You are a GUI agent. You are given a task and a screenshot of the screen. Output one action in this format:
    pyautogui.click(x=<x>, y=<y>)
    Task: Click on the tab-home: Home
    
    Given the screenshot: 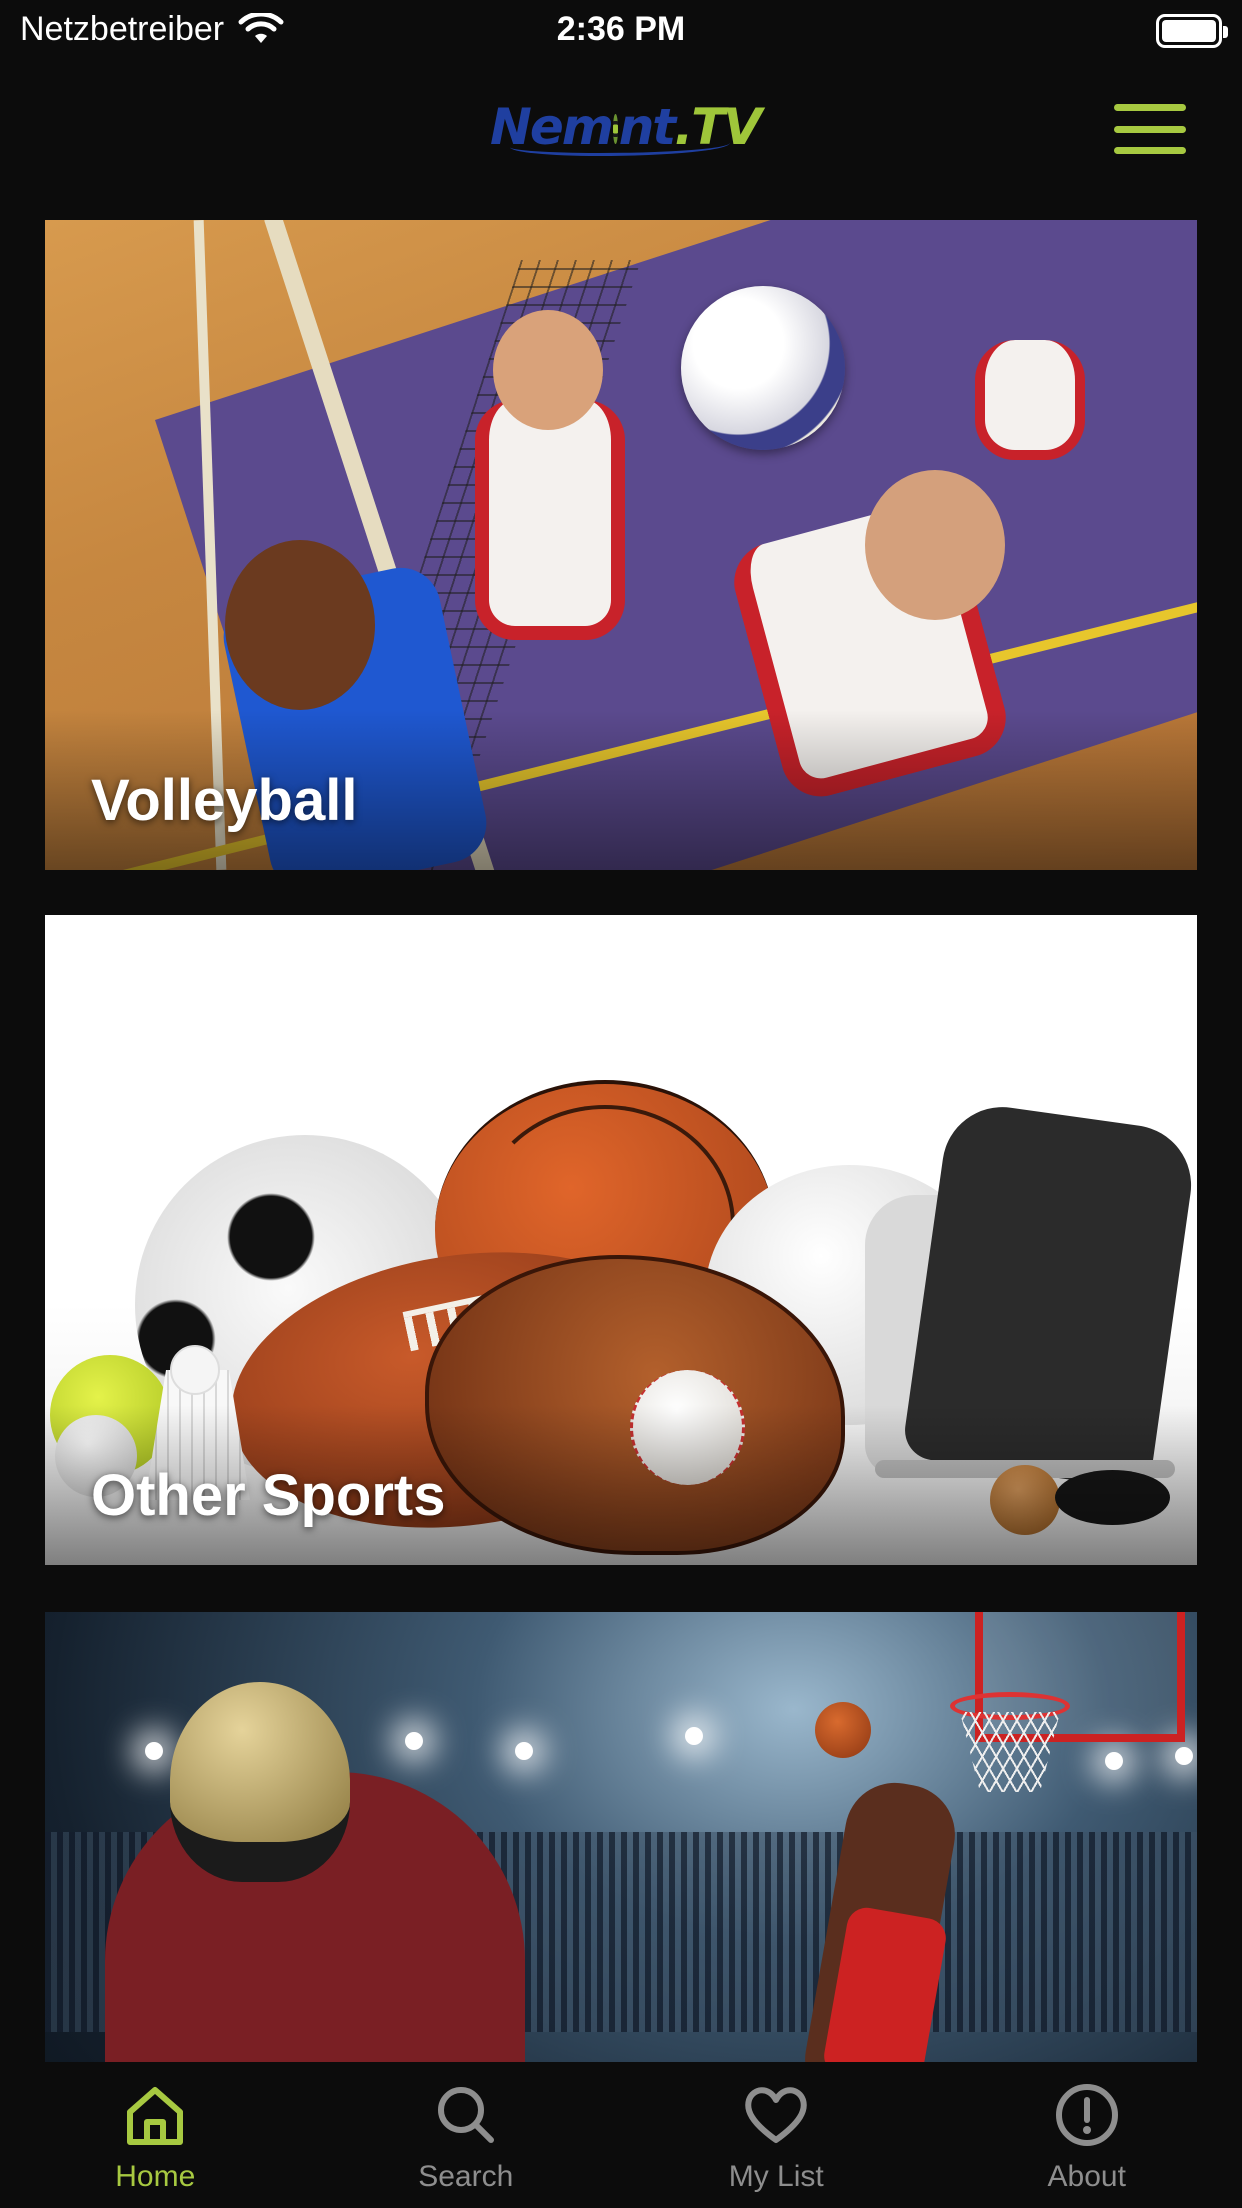 What is the action you would take?
    pyautogui.click(x=155, y=2135)
    